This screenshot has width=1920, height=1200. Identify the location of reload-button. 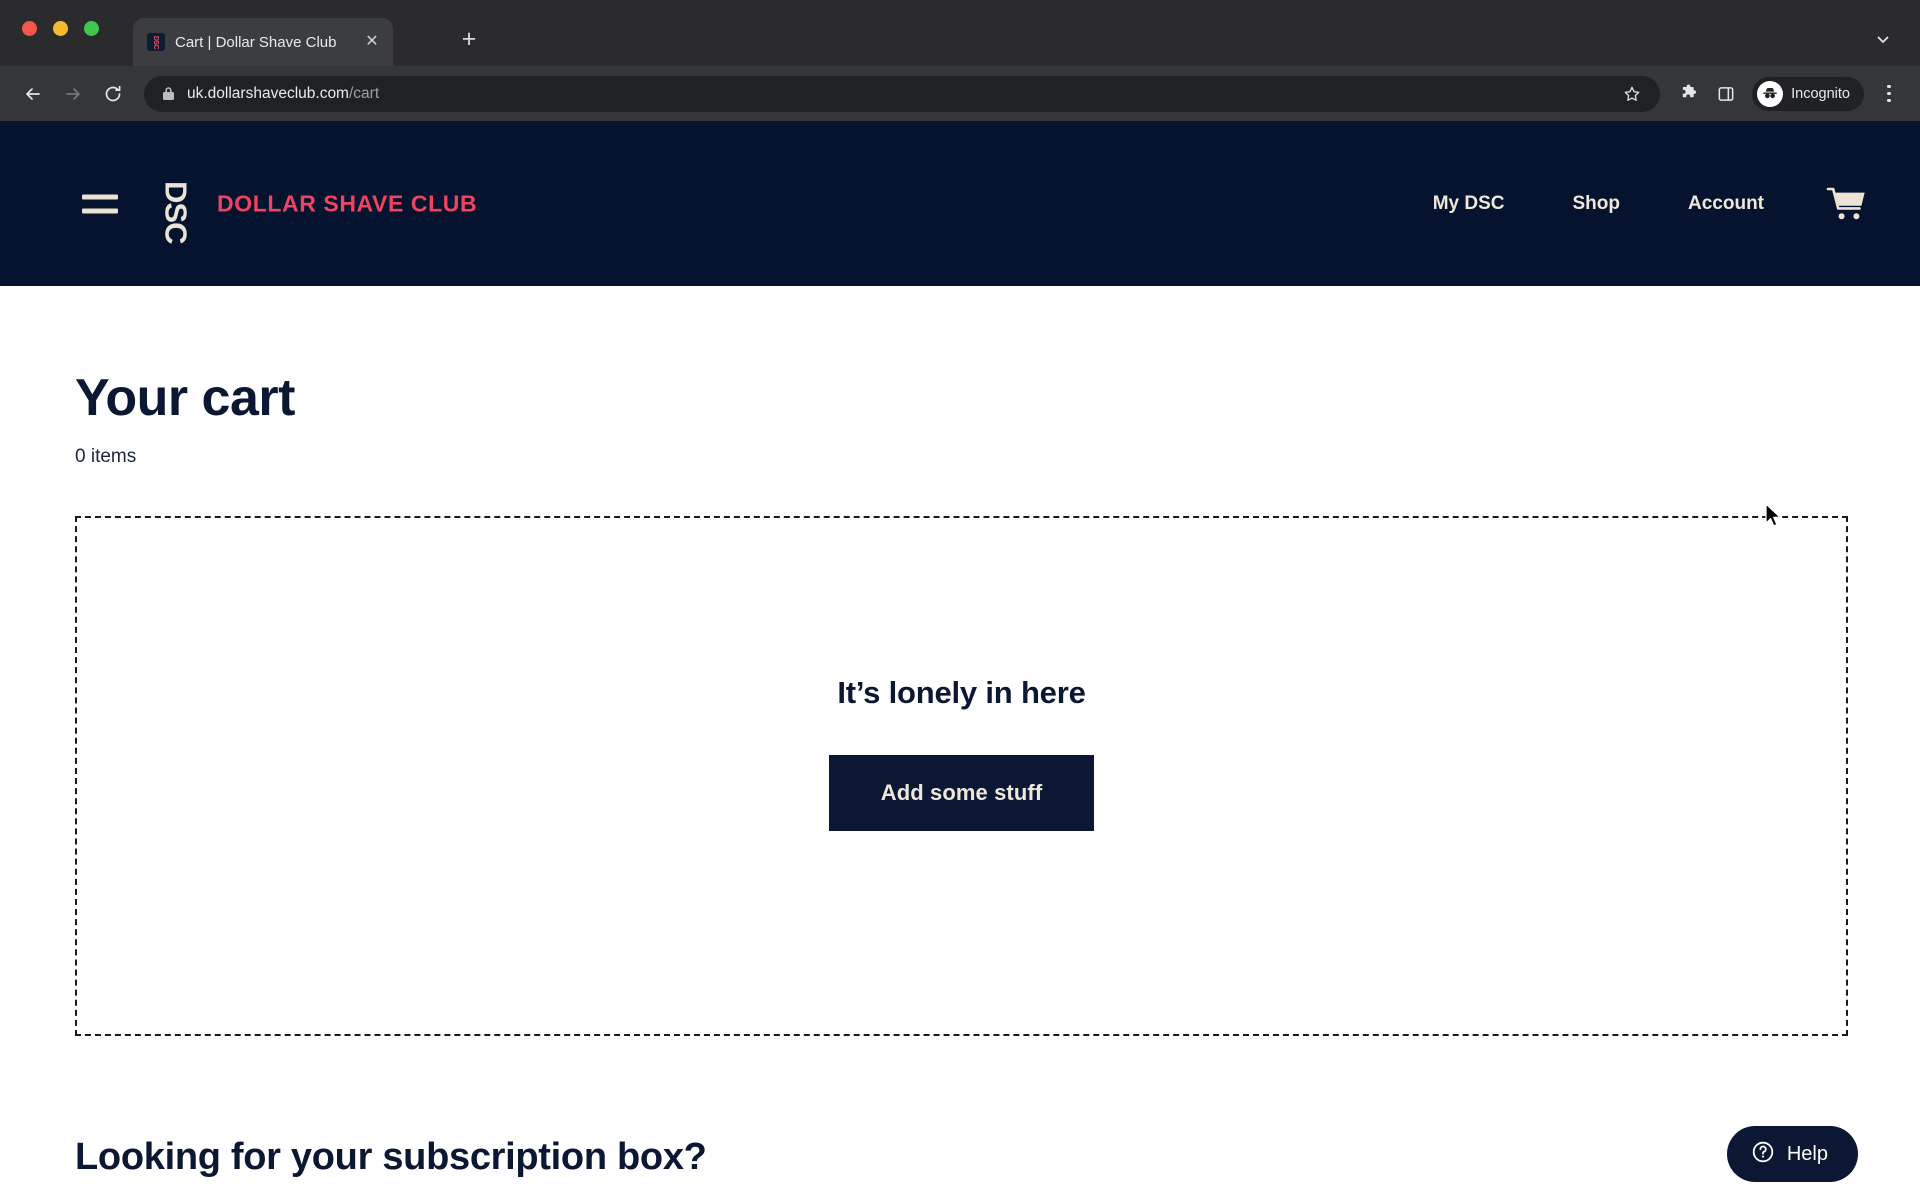
(113, 94).